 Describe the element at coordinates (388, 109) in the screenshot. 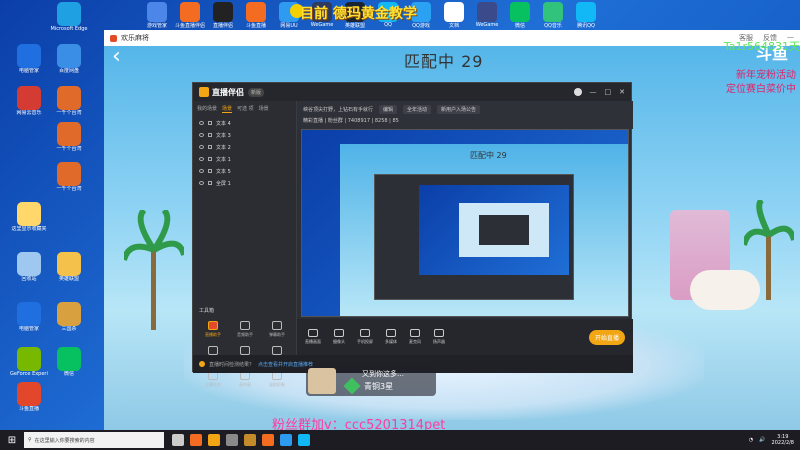

I see `edit-button: 编辑` at that location.